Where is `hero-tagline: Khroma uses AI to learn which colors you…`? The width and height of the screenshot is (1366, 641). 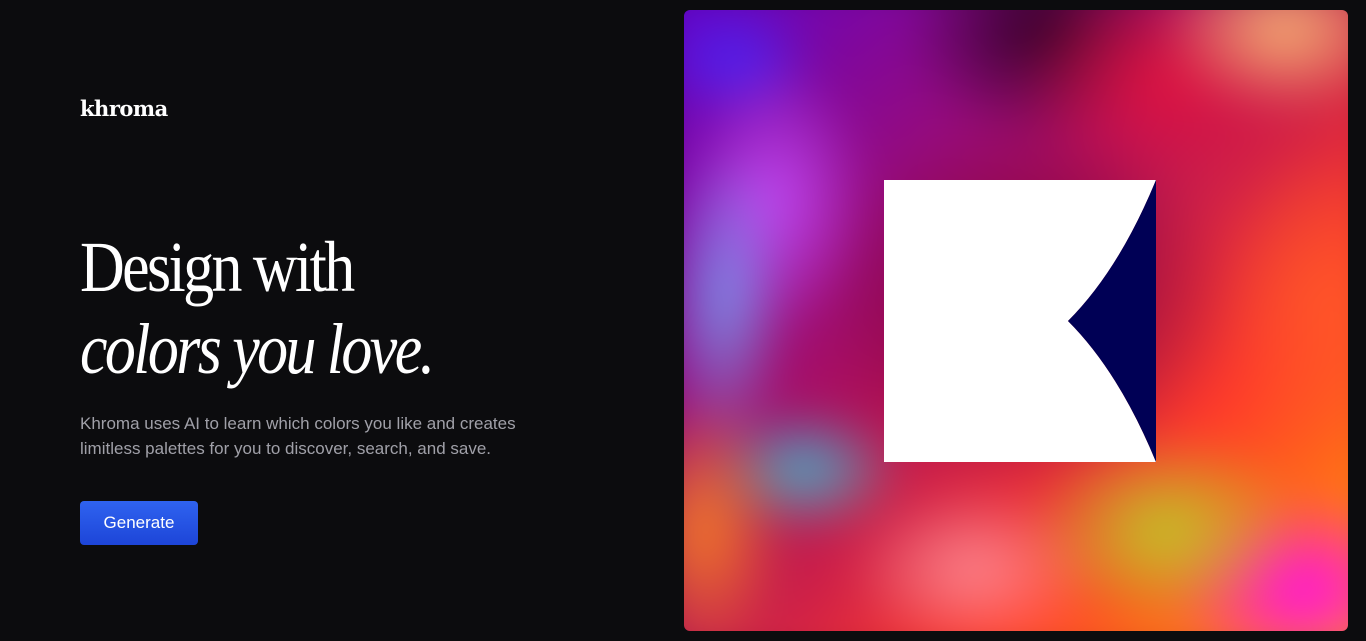 hero-tagline: Khroma uses AI to learn which colors you… is located at coordinates (298, 436).